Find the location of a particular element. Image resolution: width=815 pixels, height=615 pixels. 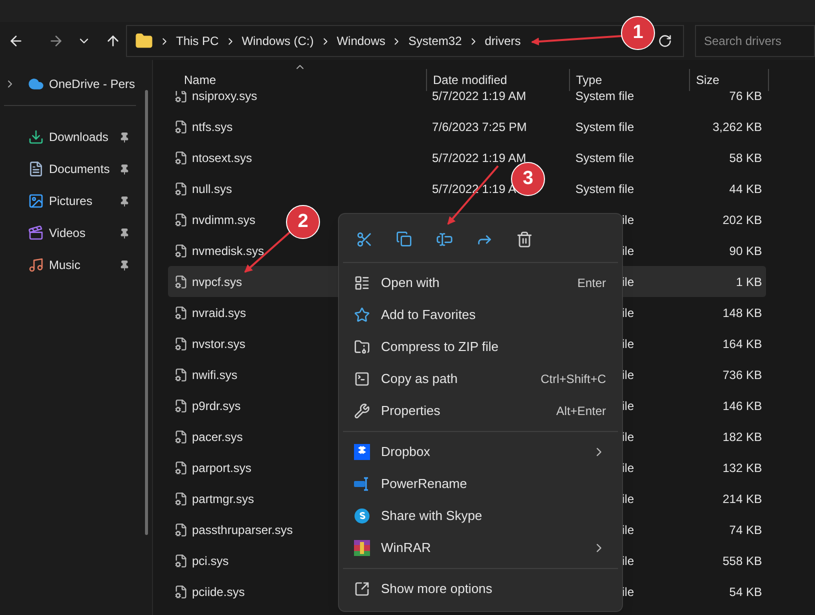

file-name: passthruparser.sys is located at coordinates (242, 530).